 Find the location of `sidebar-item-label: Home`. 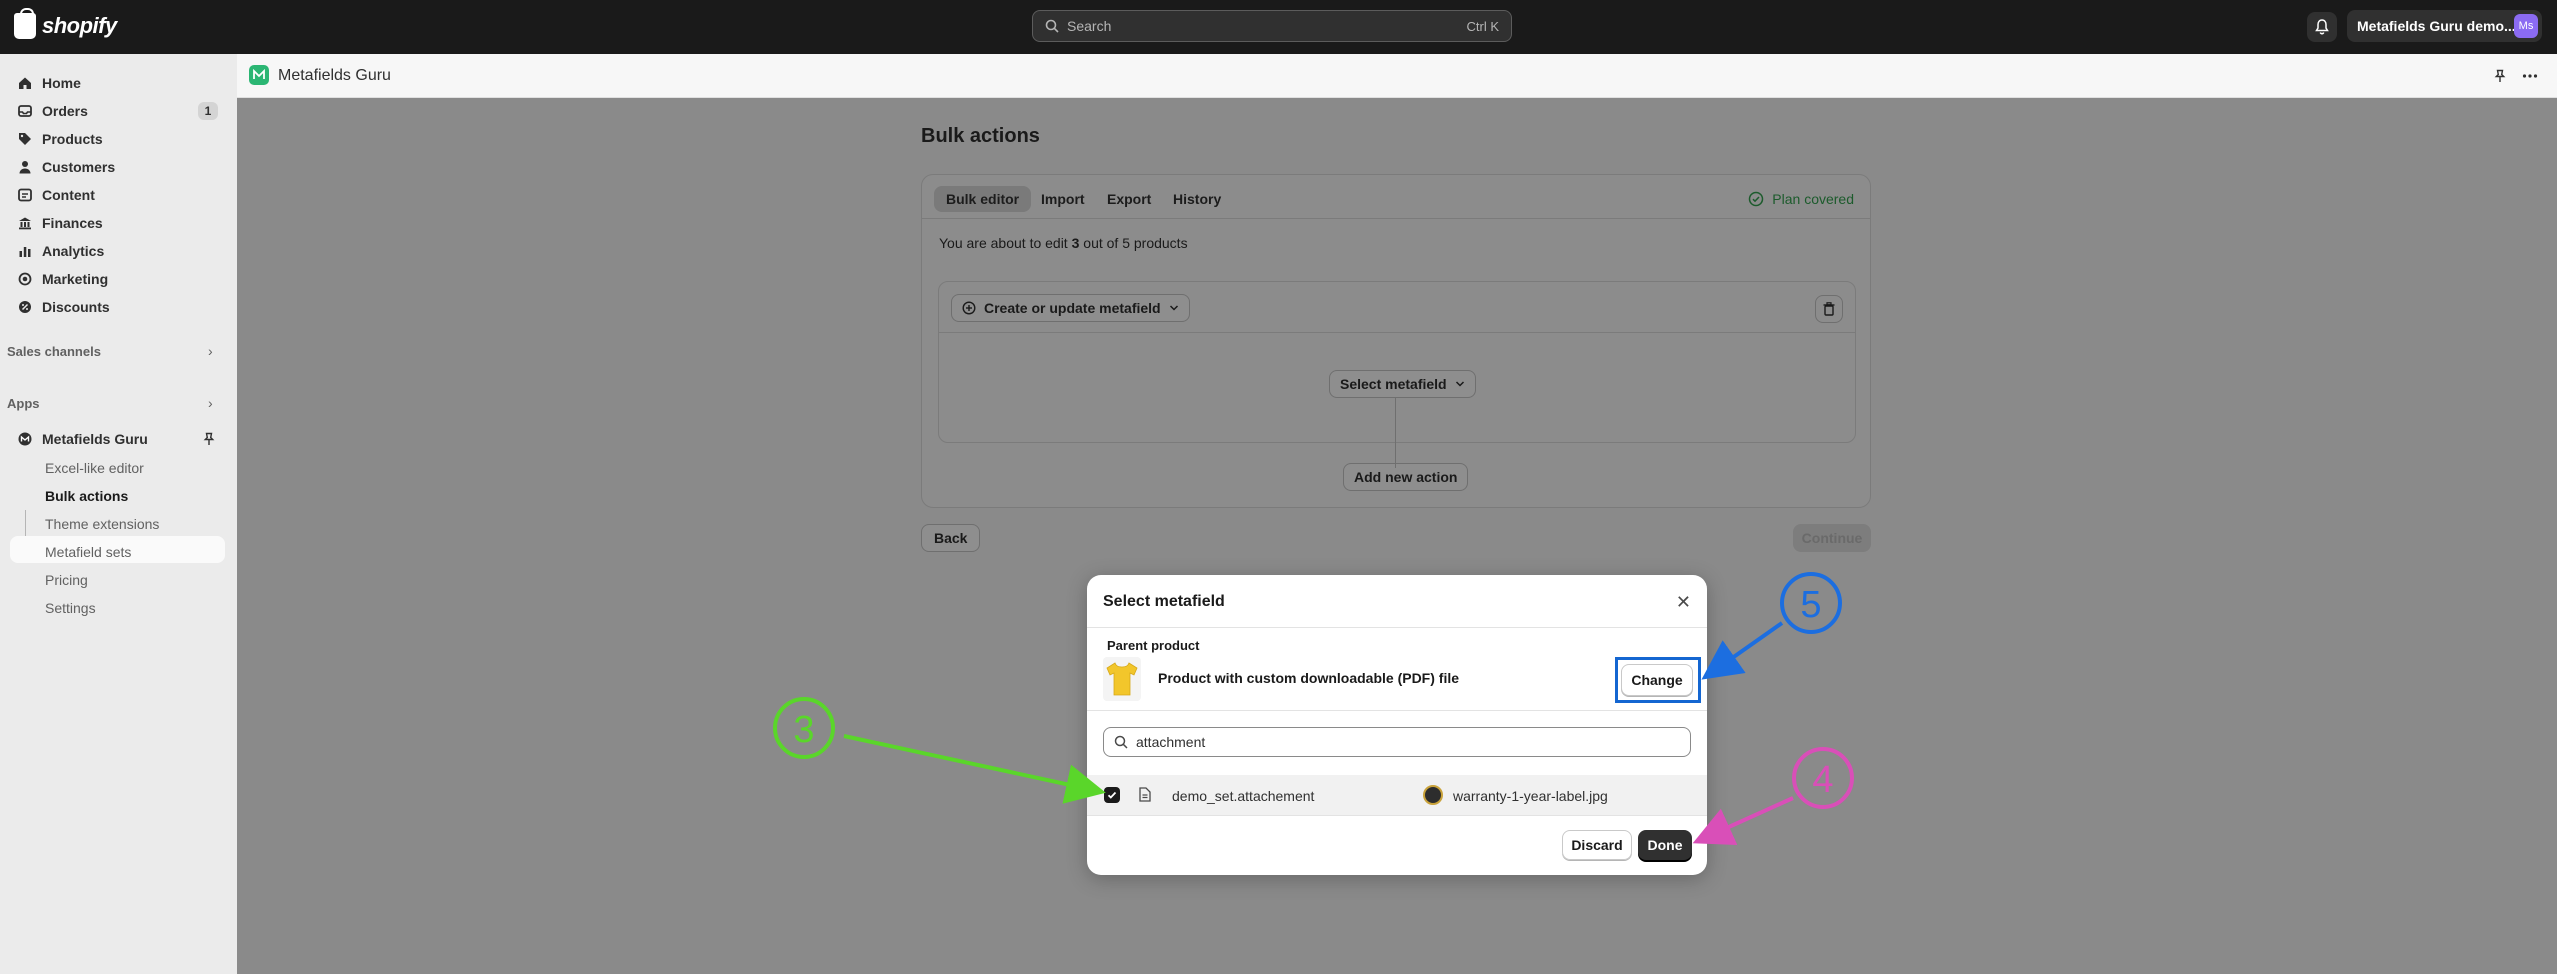

sidebar-item-label: Home is located at coordinates (61, 83).